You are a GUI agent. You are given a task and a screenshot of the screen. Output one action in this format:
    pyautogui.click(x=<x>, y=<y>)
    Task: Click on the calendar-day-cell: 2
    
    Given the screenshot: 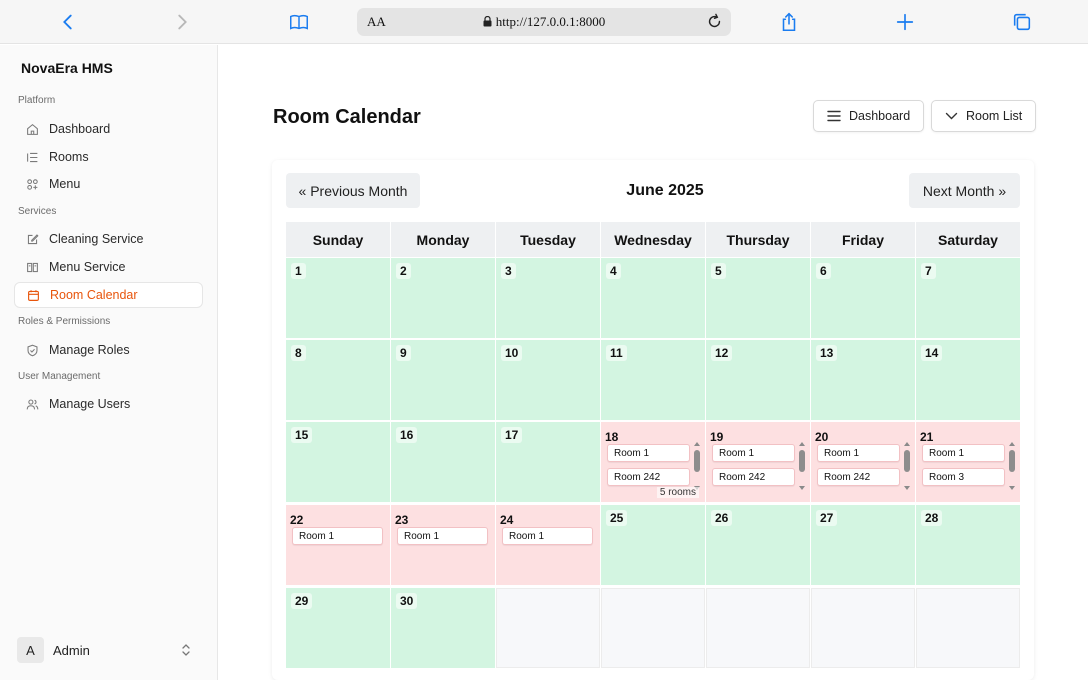 What is the action you would take?
    pyautogui.click(x=443, y=298)
    